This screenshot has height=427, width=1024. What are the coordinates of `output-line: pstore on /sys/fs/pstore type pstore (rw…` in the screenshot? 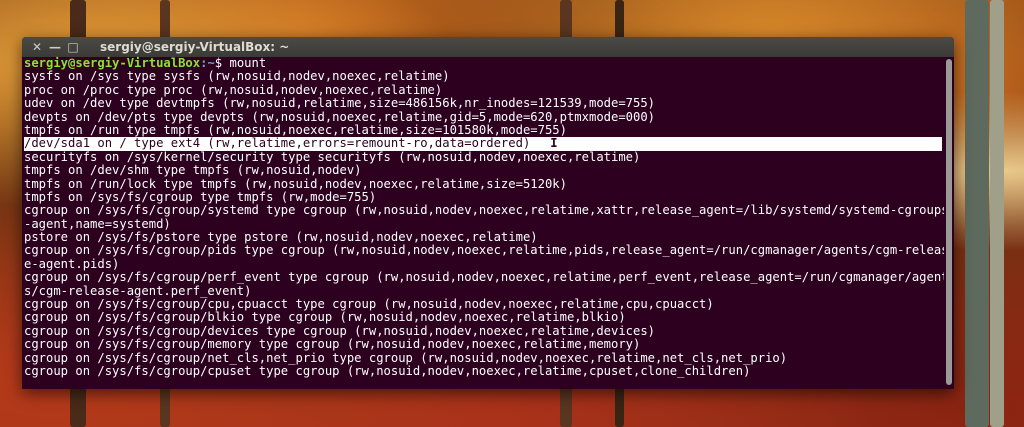 It's located at (484, 237).